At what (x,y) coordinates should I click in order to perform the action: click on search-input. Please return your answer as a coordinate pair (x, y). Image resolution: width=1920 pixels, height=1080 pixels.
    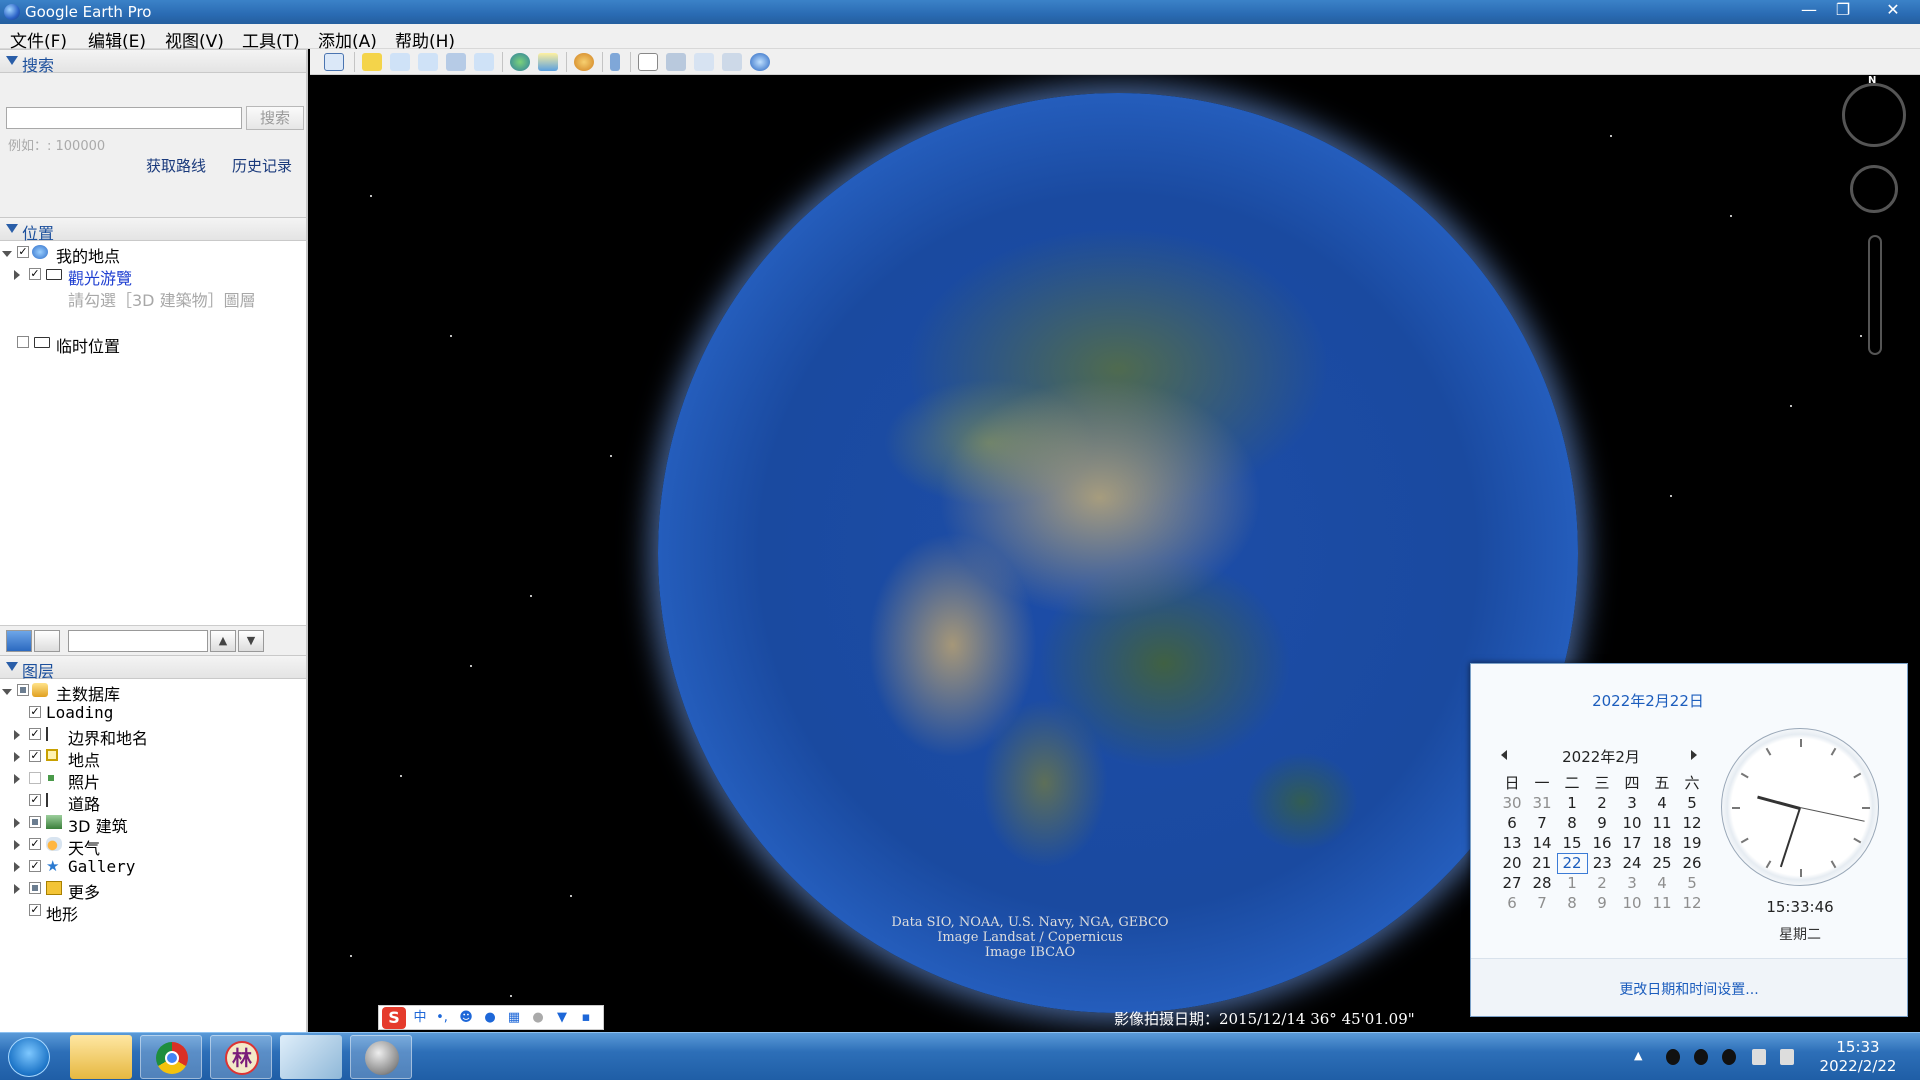
    Looking at the image, I should click on (124, 118).